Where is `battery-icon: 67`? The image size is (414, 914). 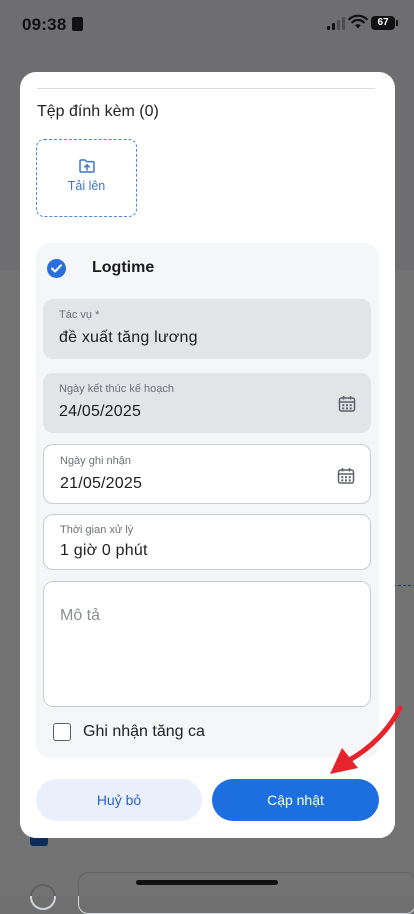
battery-icon: 67 is located at coordinates (384, 23).